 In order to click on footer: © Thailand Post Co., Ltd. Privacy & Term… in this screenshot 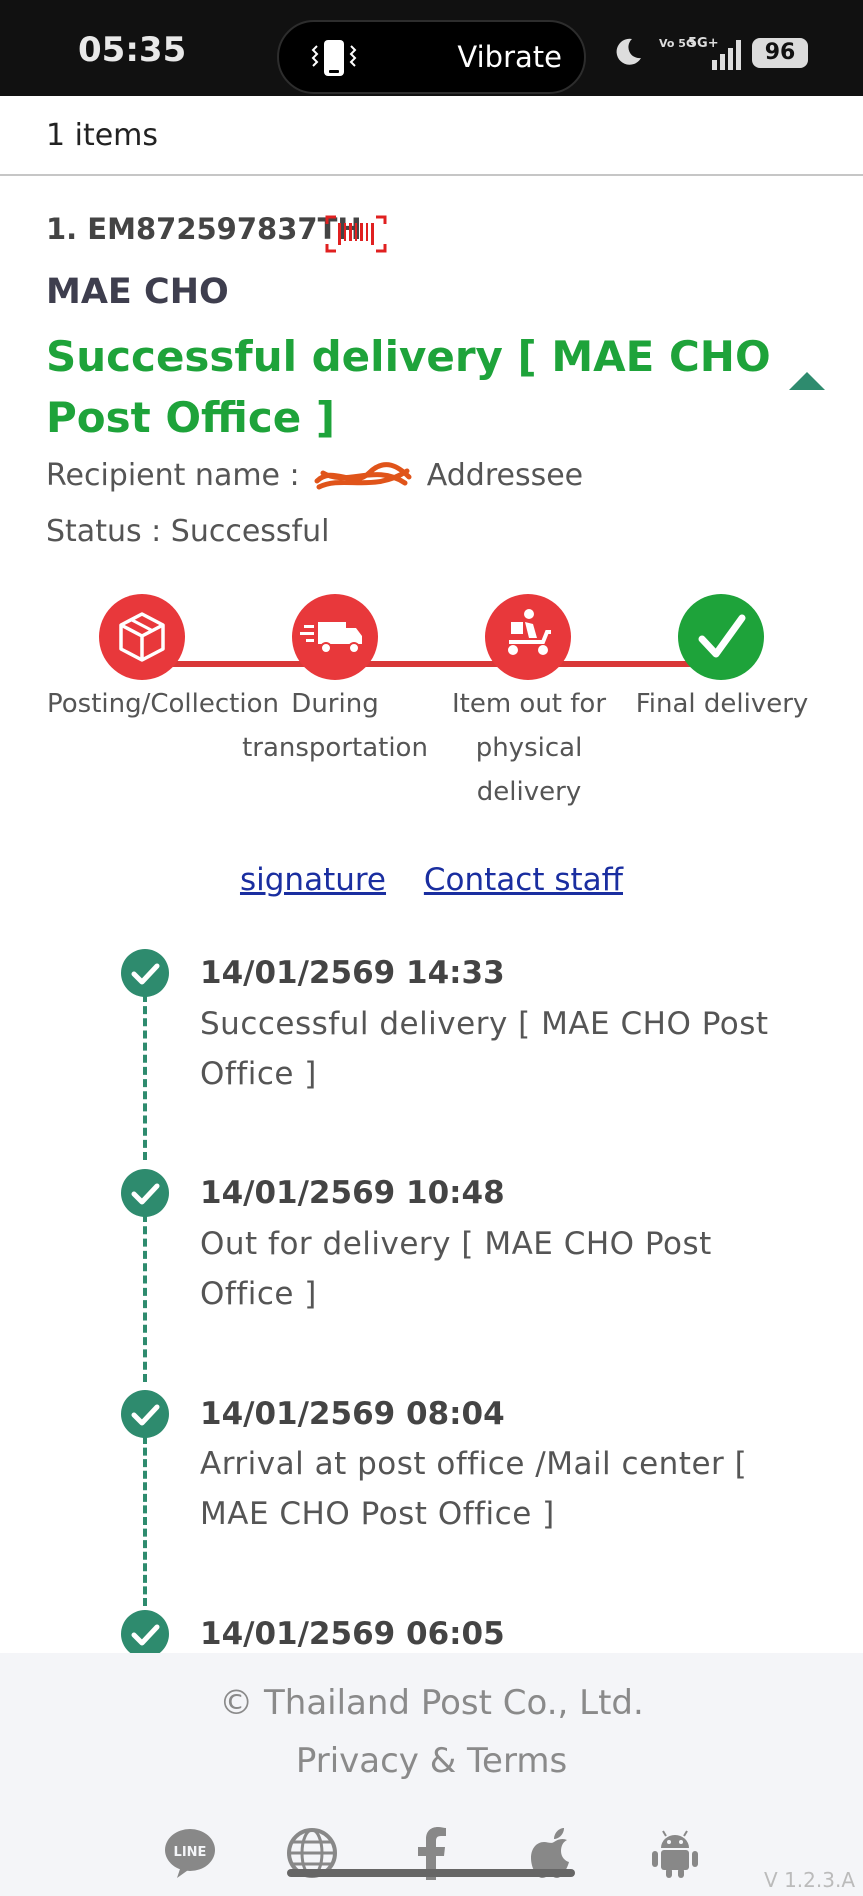, I will do `click(431, 1774)`.